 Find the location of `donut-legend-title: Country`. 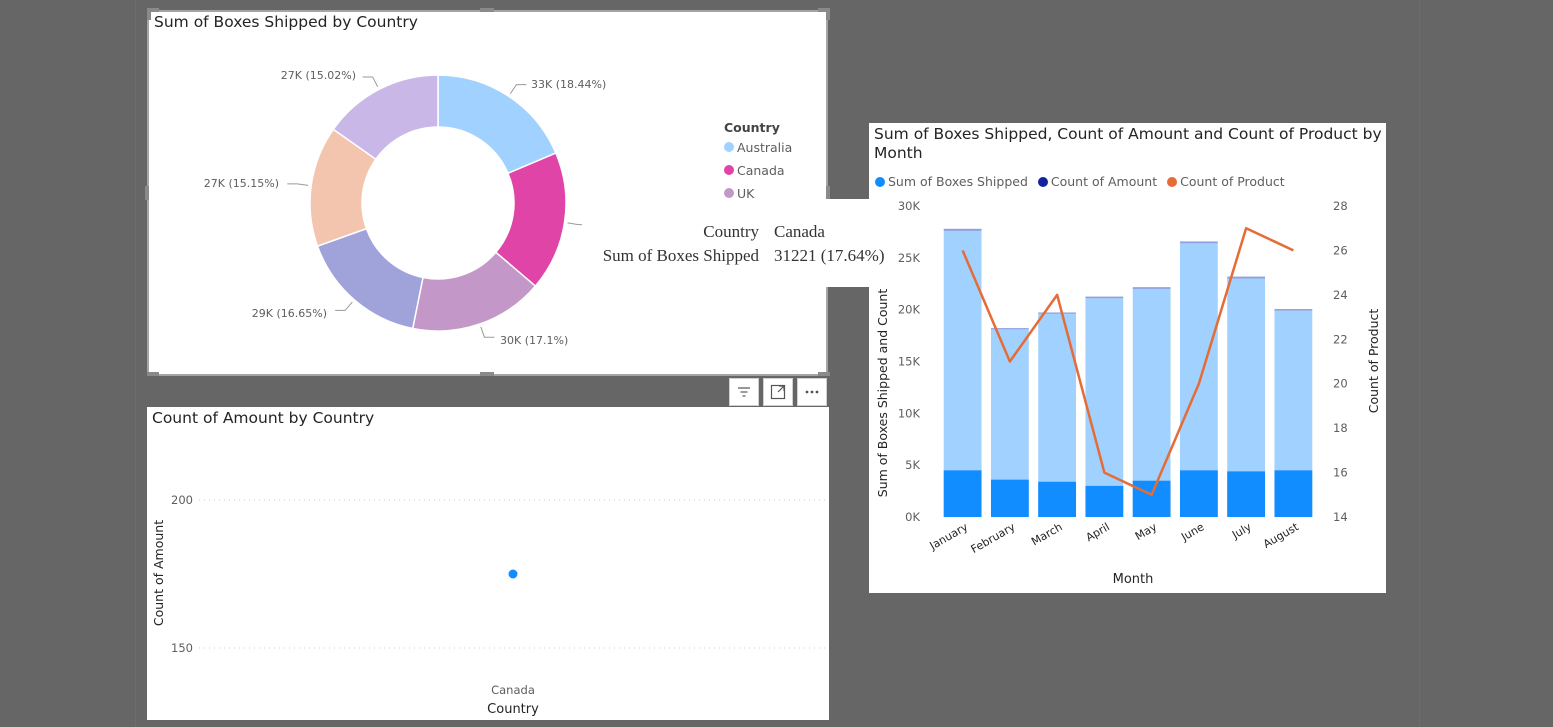

donut-legend-title: Country is located at coordinates (752, 127).